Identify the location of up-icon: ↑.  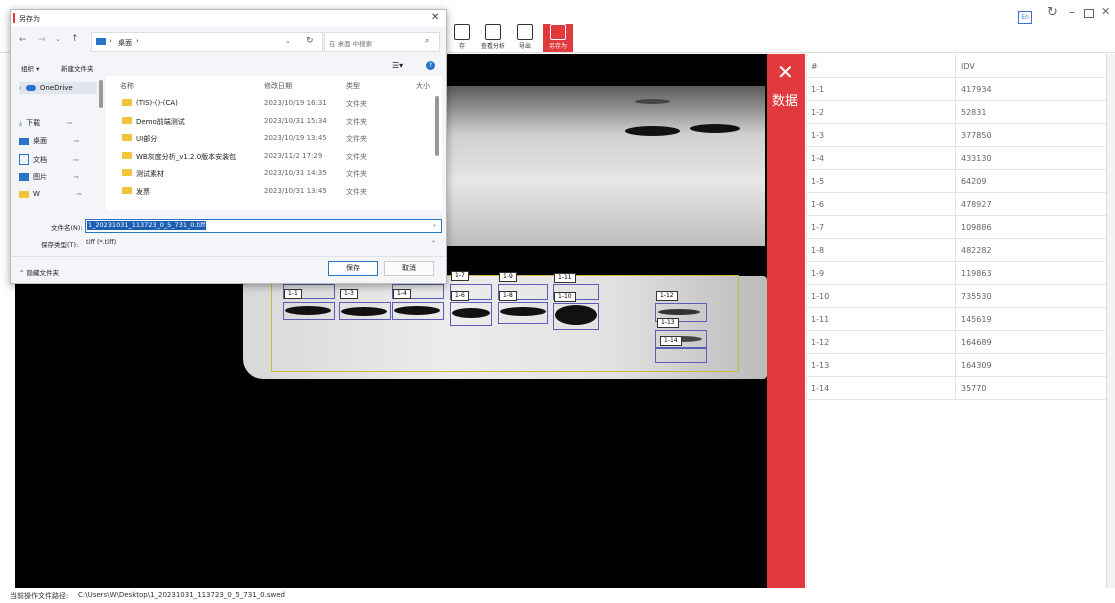
(75, 39).